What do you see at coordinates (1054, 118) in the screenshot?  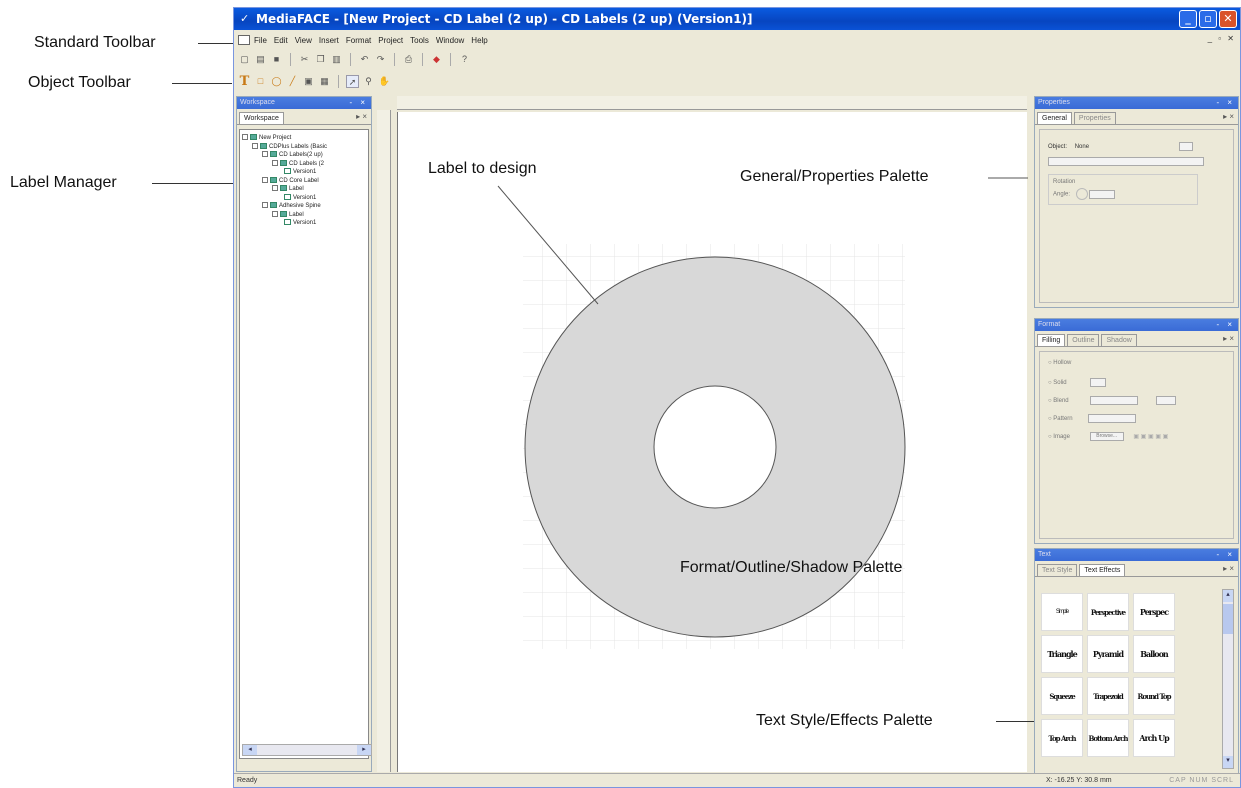 I see `tab-general: General` at bounding box center [1054, 118].